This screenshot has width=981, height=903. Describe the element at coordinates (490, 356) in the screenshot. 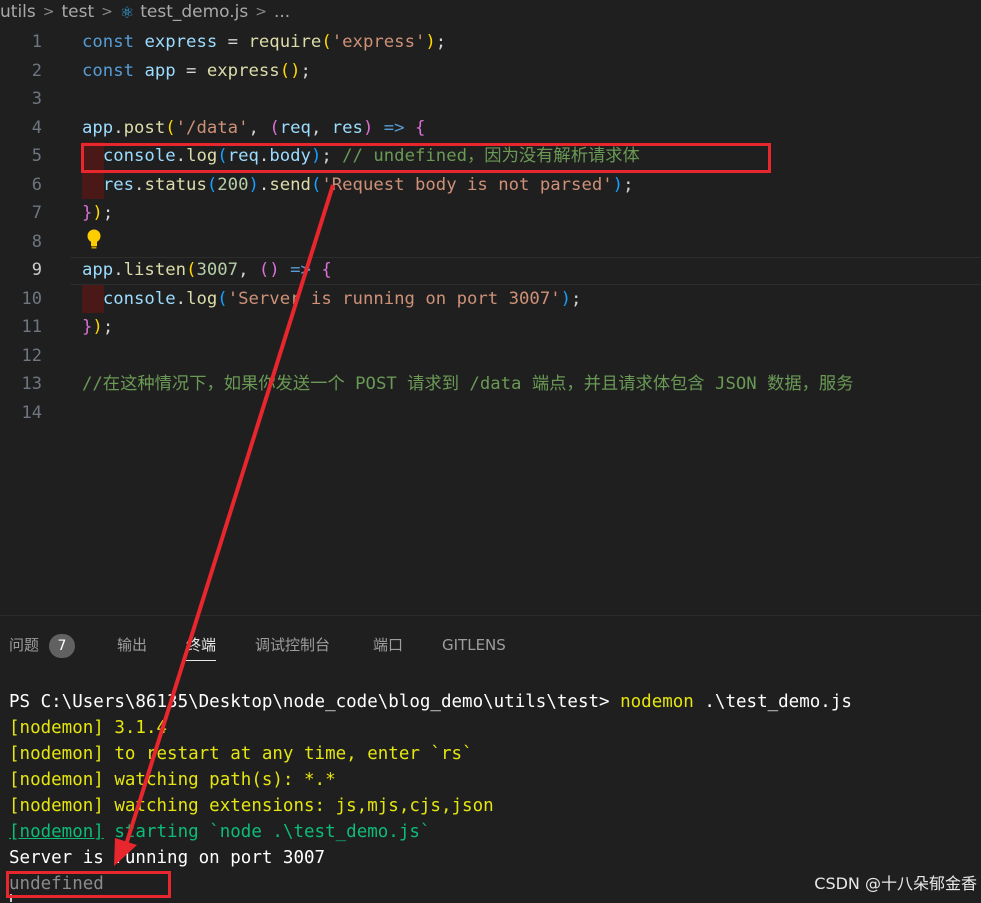

I see `code-line: 12` at that location.